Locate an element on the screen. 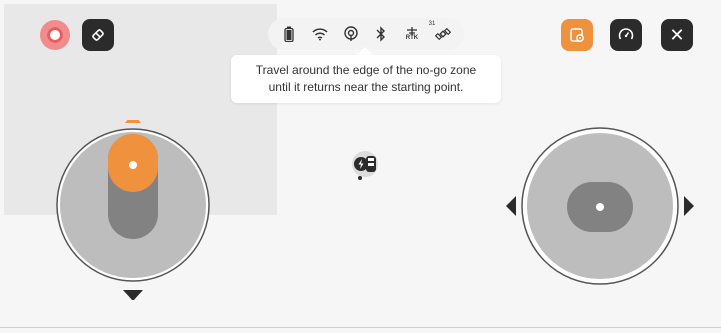 The width and height of the screenshot is (721, 333). satellite-count: 31 is located at coordinates (432, 24).